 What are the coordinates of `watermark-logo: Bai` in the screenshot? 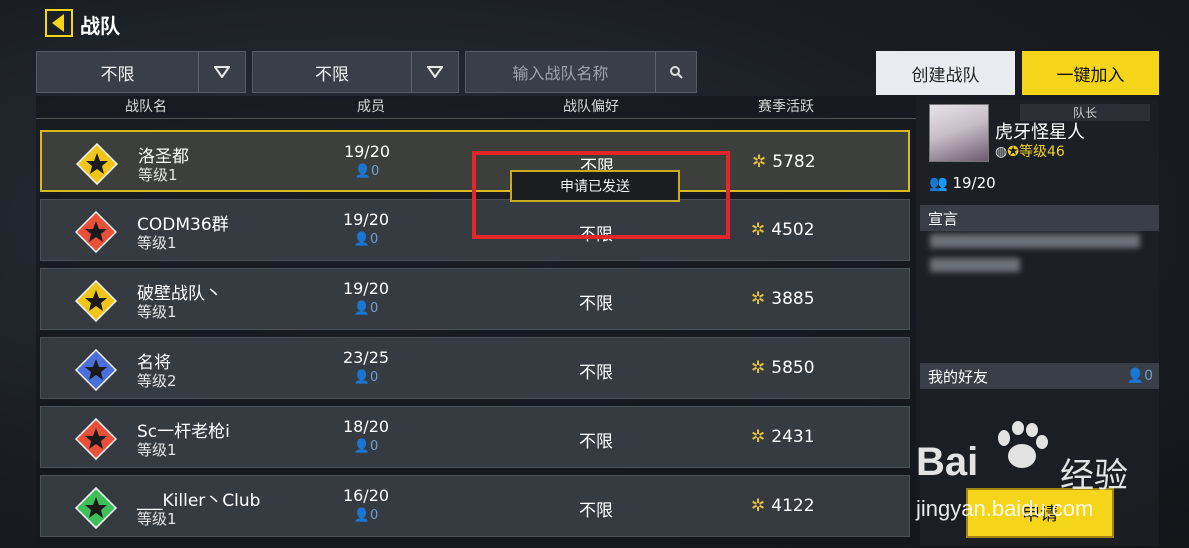 It's located at (947, 462).